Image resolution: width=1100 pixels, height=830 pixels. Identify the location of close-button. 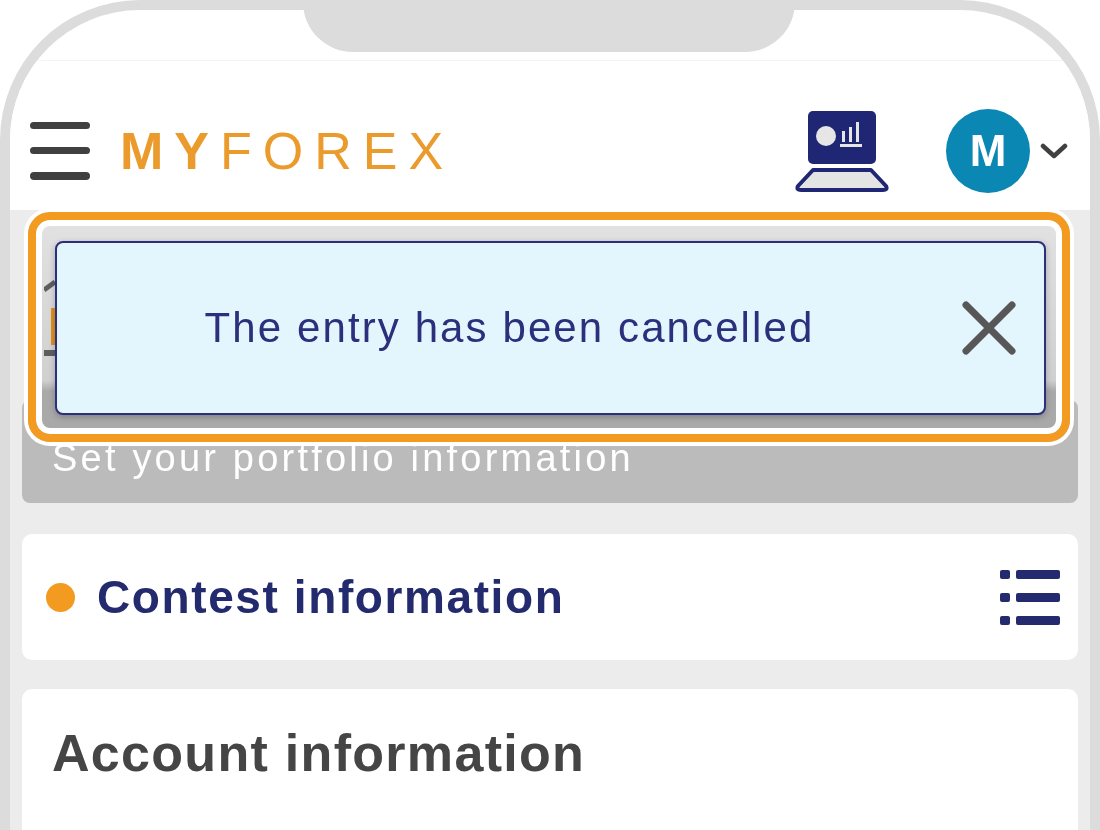
(989, 328).